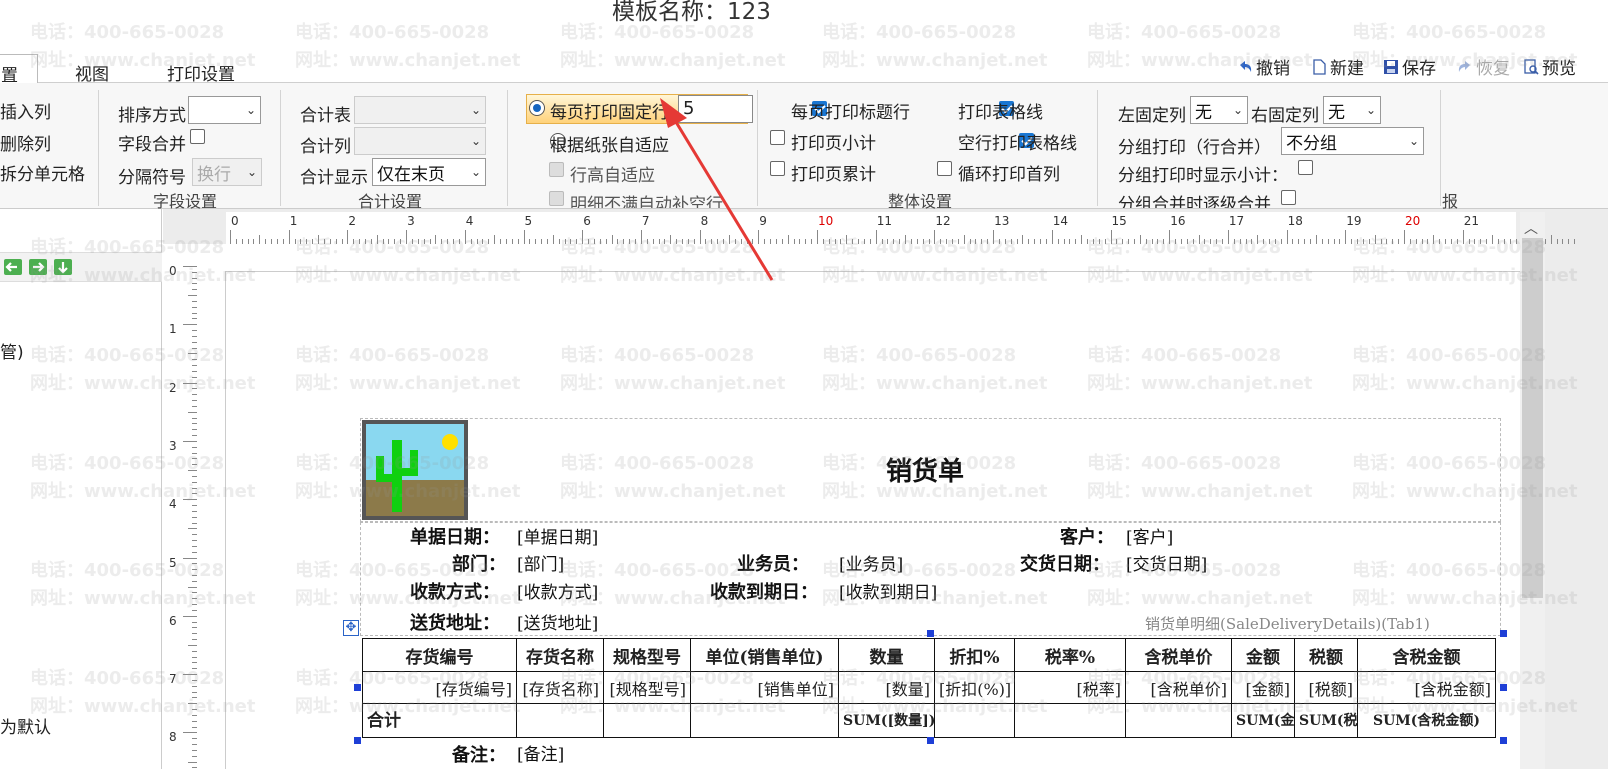 This screenshot has width=1608, height=769. I want to click on separator-select: 换行 ⌄, so click(227, 172).